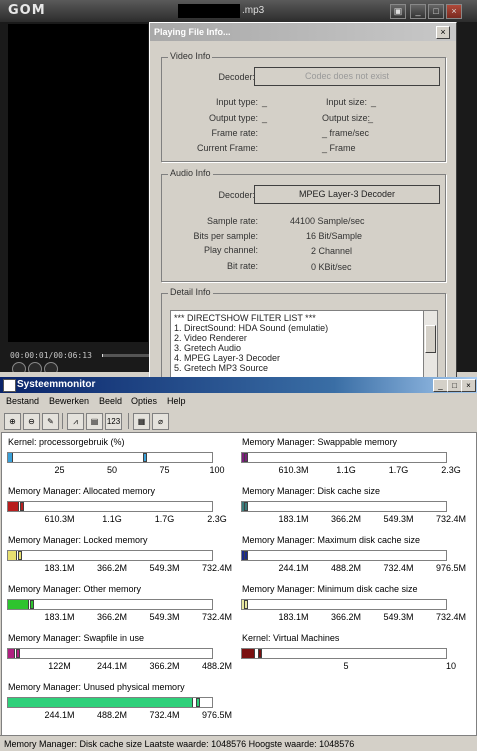 Image resolution: width=477 pixels, height=751 pixels. What do you see at coordinates (69, 401) in the screenshot?
I see `menu-bewerken: Bewerken` at bounding box center [69, 401].